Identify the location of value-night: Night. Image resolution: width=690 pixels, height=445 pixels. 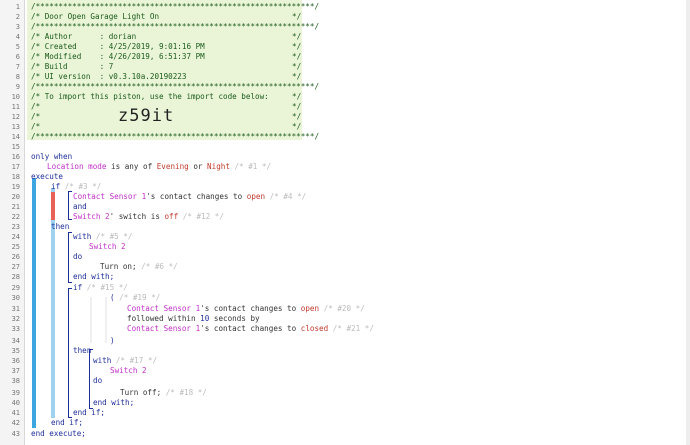
(218, 166).